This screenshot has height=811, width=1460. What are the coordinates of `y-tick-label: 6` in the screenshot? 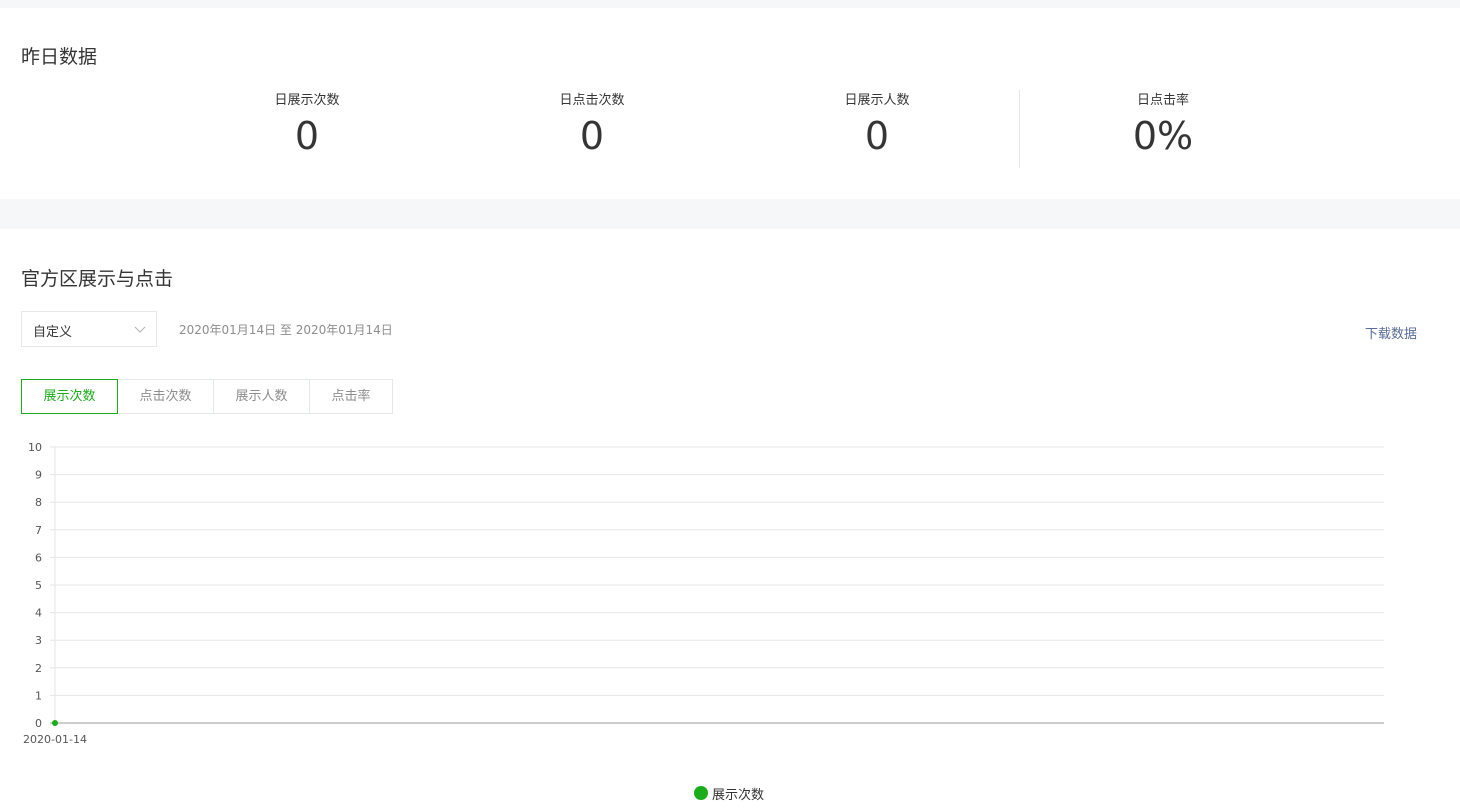 It's located at (38, 557).